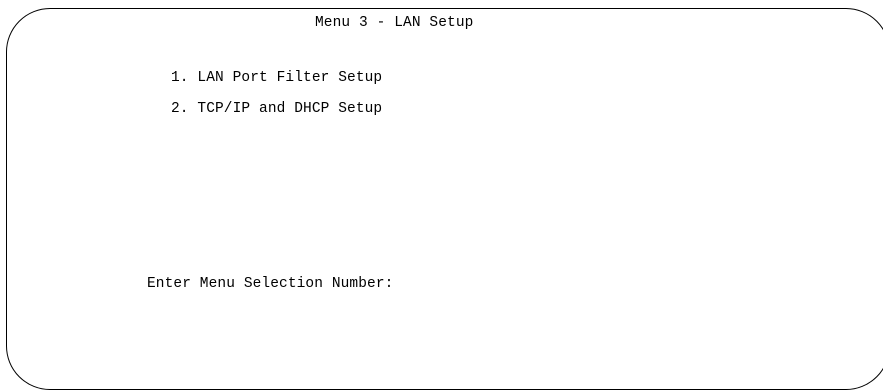 The width and height of the screenshot is (883, 390). What do you see at coordinates (270, 284) in the screenshot?
I see `menu-selection-prompt: Enter Menu Selection Number:` at bounding box center [270, 284].